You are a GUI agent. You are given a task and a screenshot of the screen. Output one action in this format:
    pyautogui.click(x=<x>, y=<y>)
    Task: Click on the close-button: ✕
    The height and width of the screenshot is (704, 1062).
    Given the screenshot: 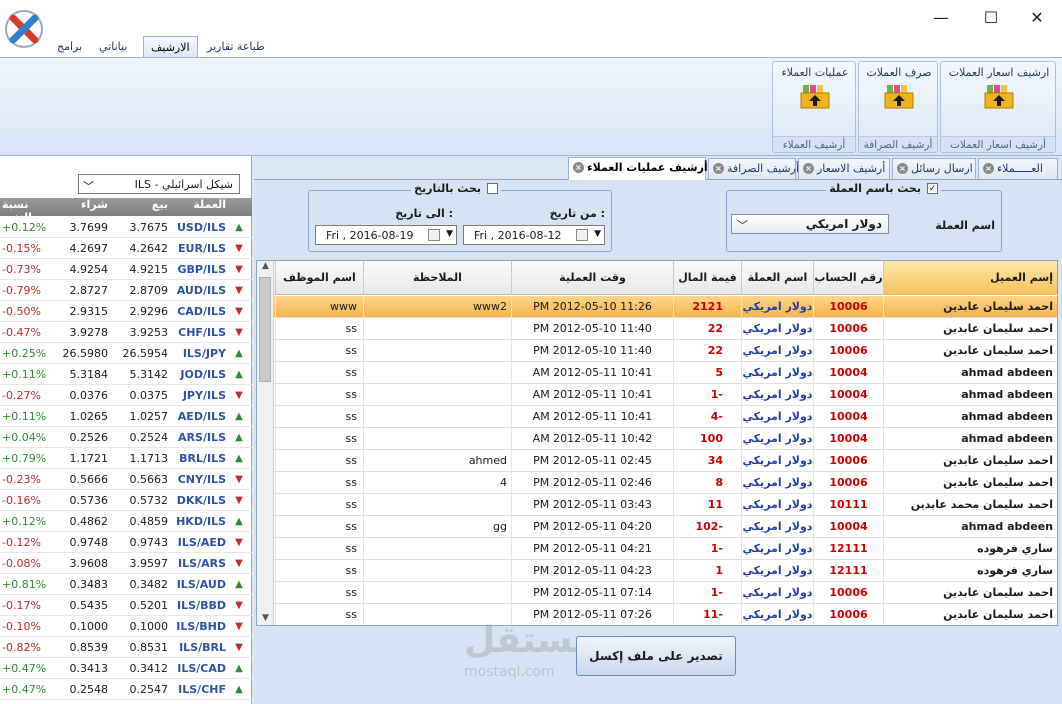 What is the action you would take?
    pyautogui.click(x=1037, y=17)
    